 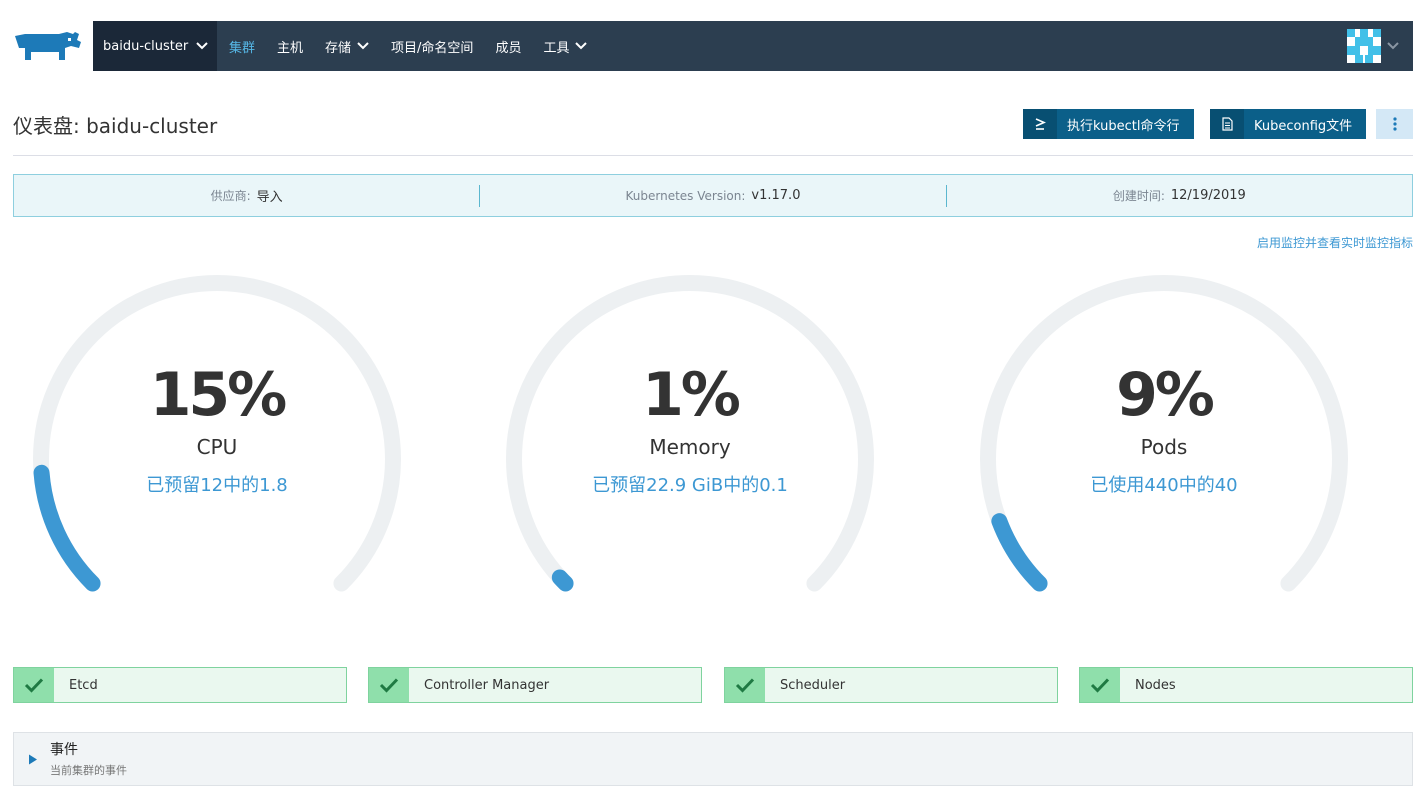 What do you see at coordinates (338, 48) in the screenshot?
I see `nav-label-storage: 存储` at bounding box center [338, 48].